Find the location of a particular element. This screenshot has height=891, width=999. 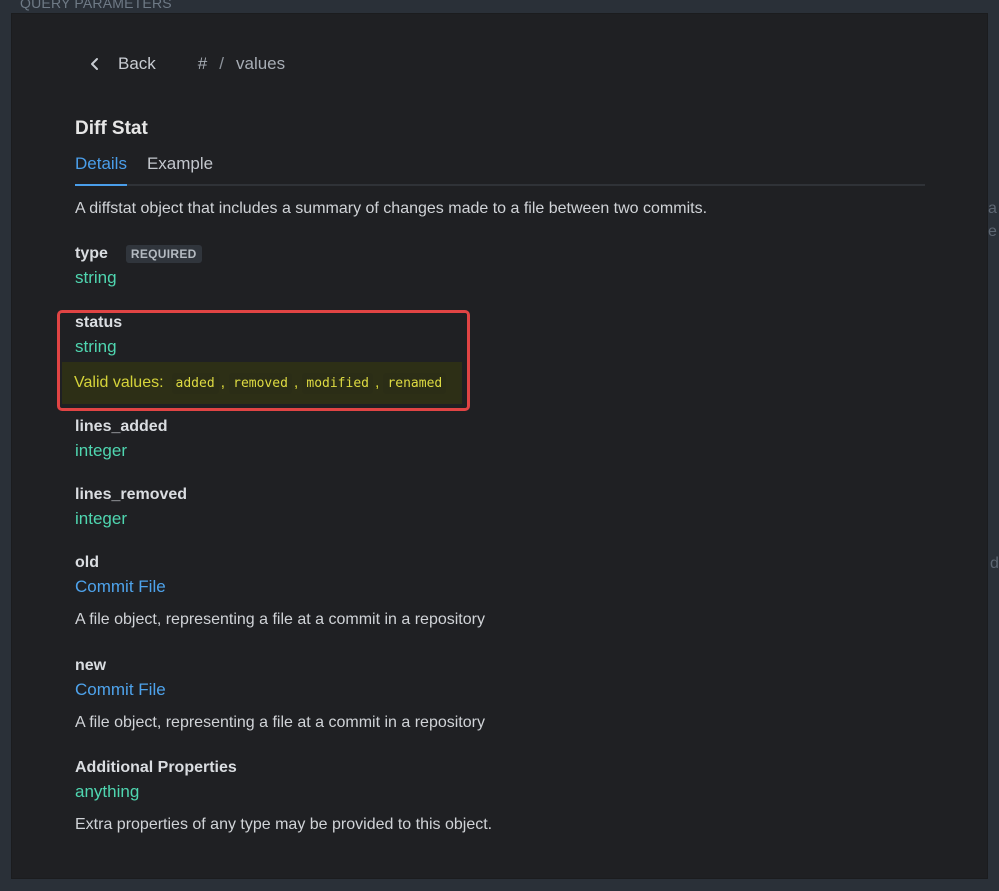

property-name-text: old is located at coordinates (87, 562).